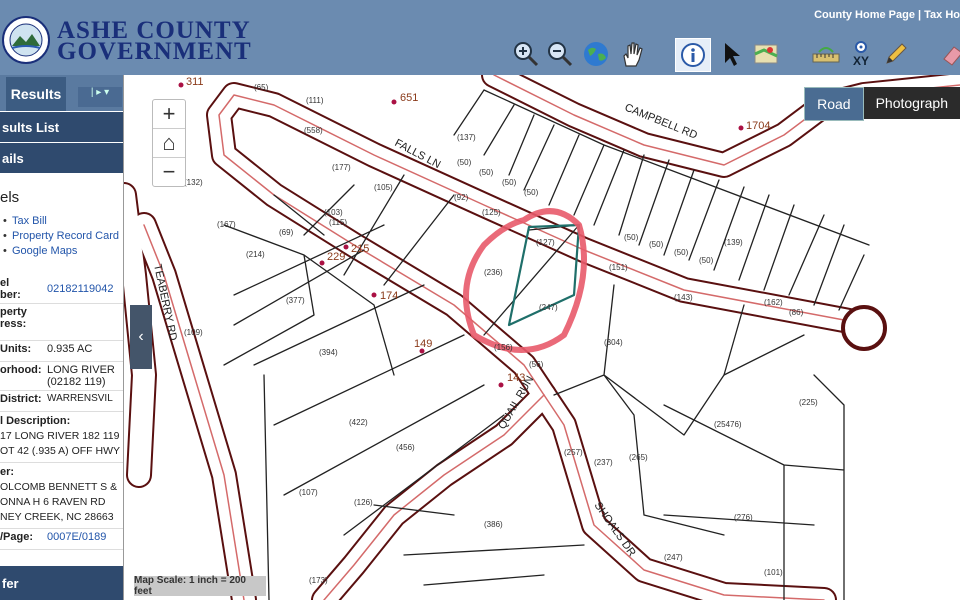 Image resolution: width=960 pixels, height=600 pixels. I want to click on zoom-in-button: +, so click(169, 114).